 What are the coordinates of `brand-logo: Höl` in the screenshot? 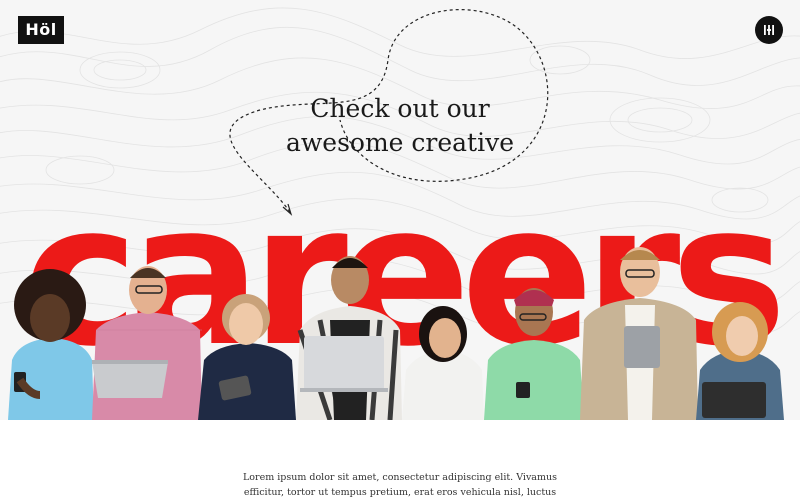 It's located at (41, 30).